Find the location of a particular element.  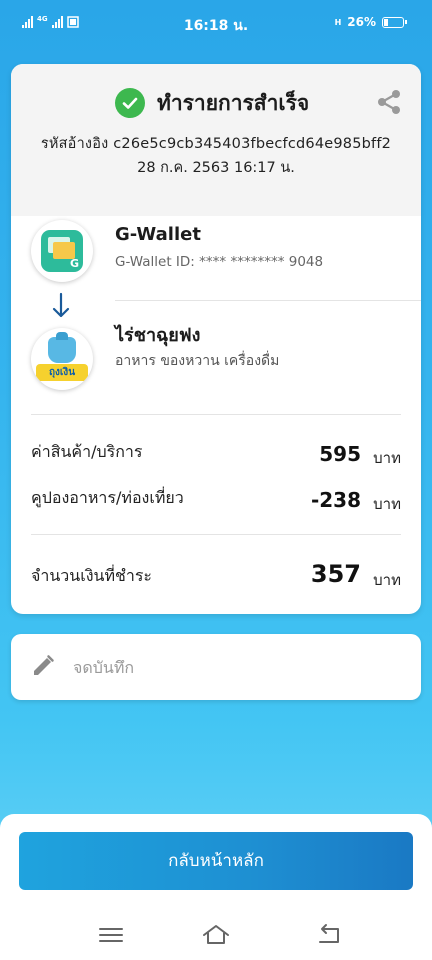

tungngern-logo: ถุงเงิน is located at coordinates (62, 359).